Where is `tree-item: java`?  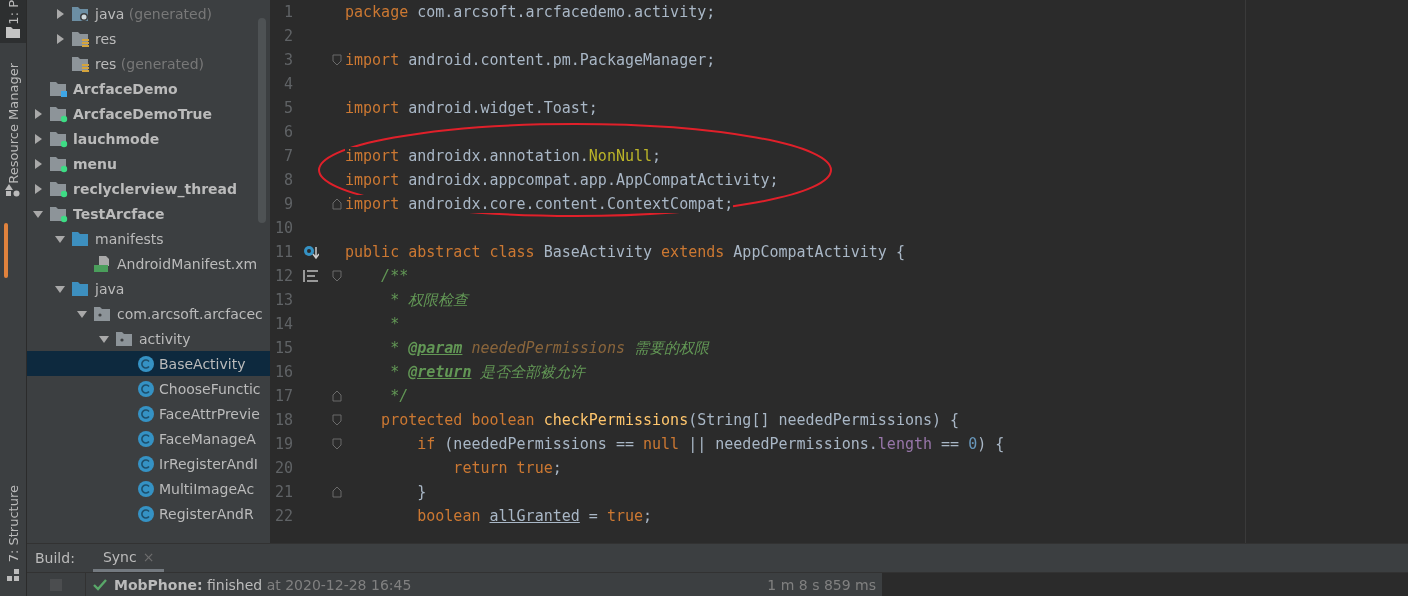 tree-item: java is located at coordinates (110, 288).